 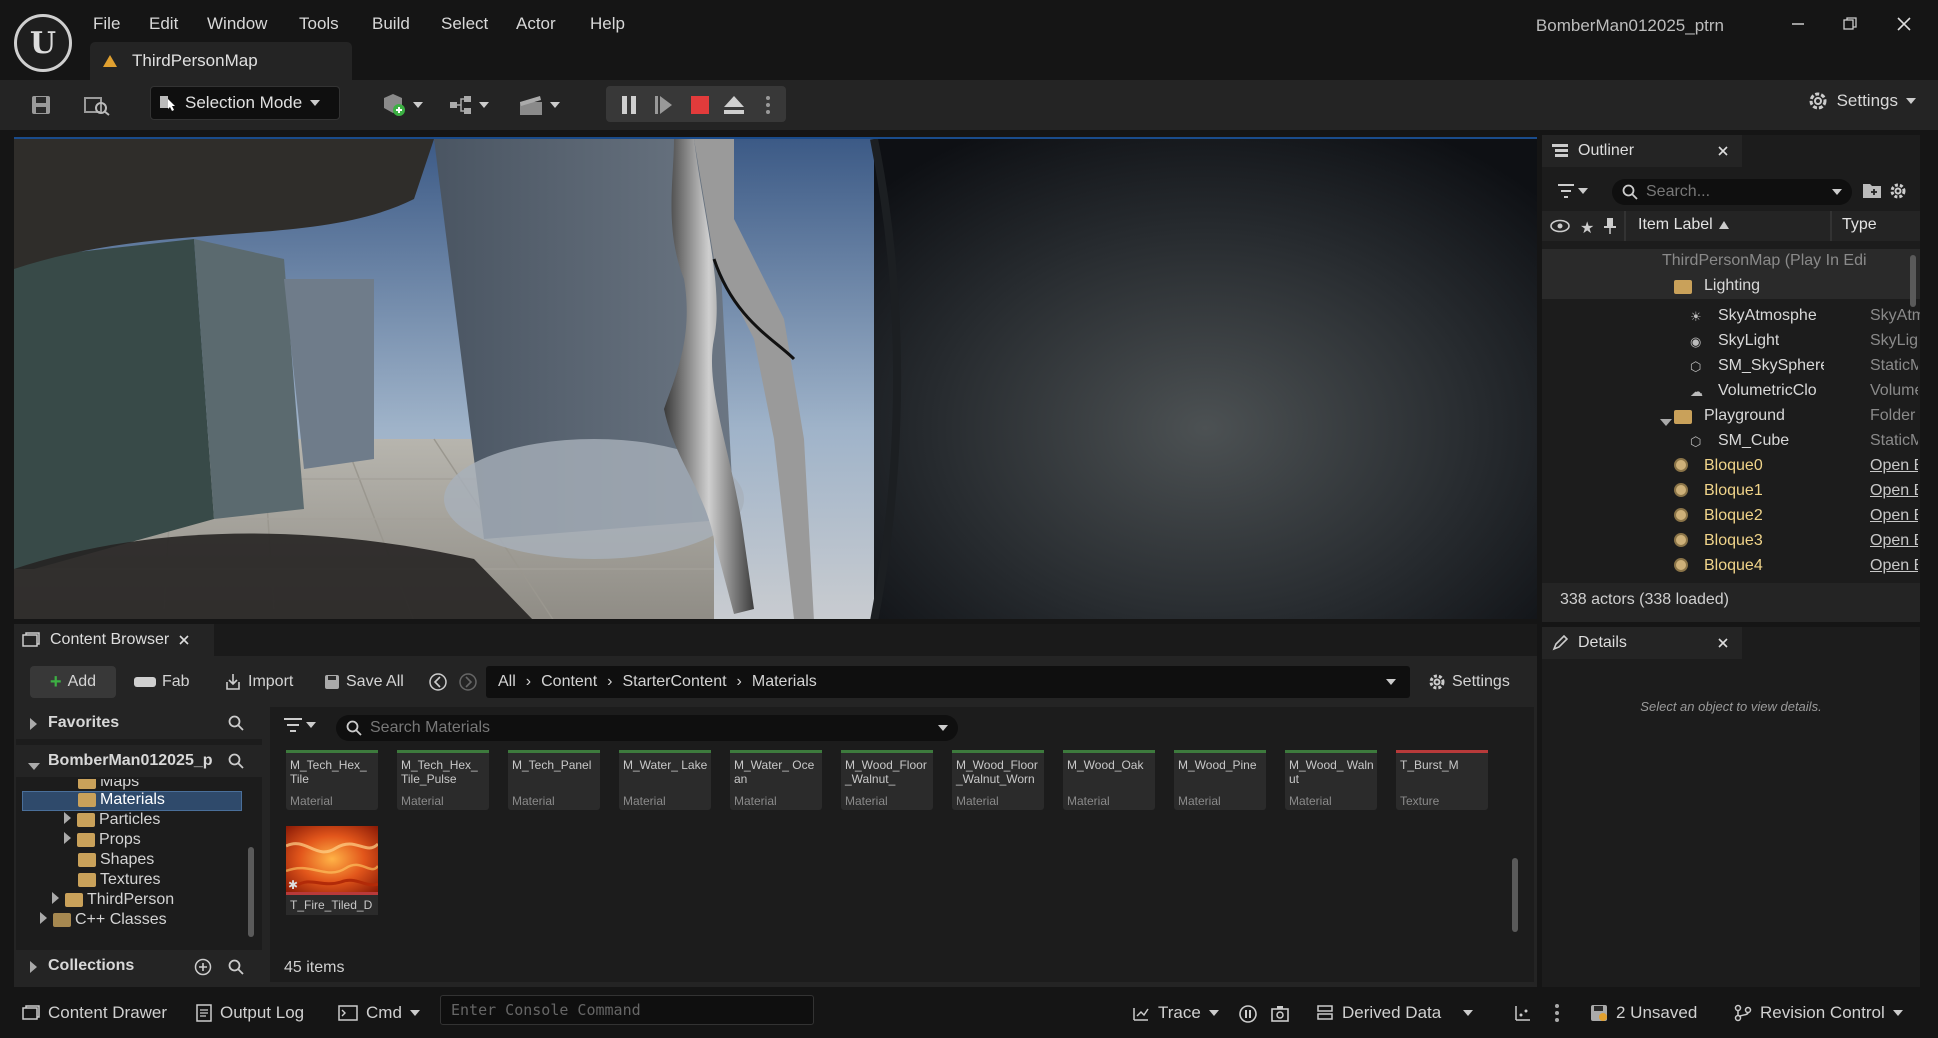 I want to click on tree-scrollbar, so click(x=251, y=892).